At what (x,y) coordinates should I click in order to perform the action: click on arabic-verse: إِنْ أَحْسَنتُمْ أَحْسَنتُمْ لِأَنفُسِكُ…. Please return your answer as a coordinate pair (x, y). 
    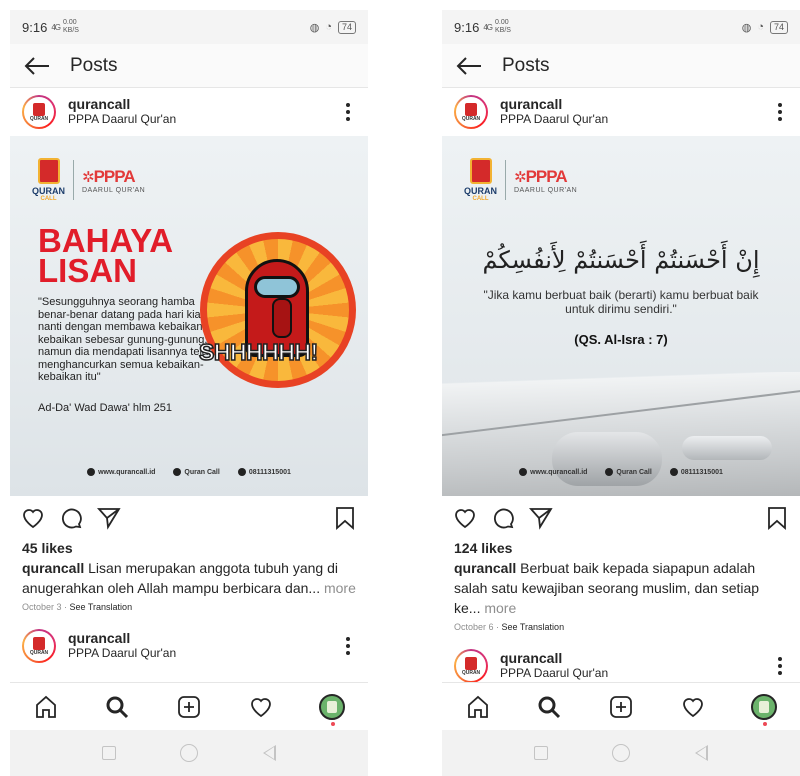
    Looking at the image, I should click on (621, 260).